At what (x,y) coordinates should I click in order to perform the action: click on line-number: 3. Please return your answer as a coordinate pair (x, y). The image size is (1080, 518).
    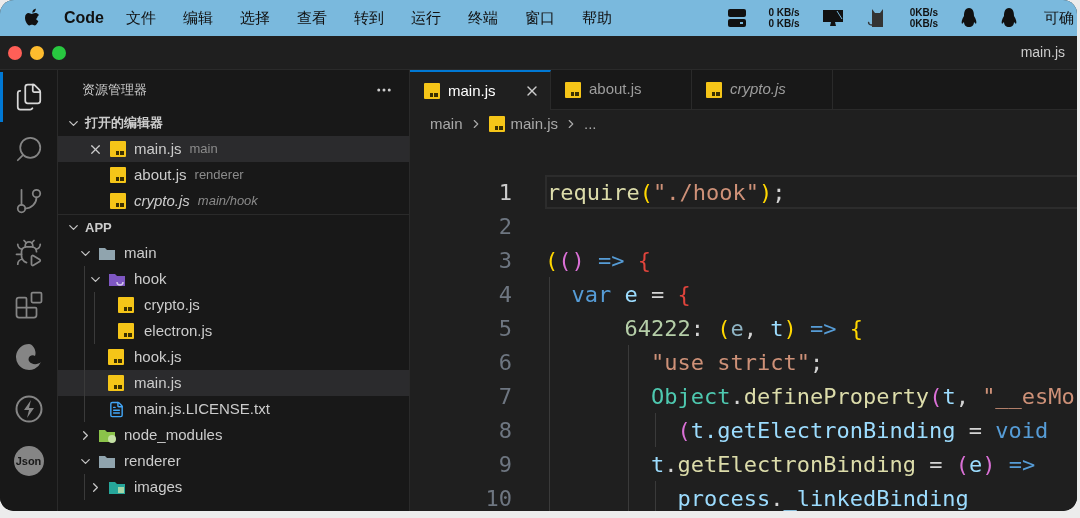
    Looking at the image, I should click on (504, 260).